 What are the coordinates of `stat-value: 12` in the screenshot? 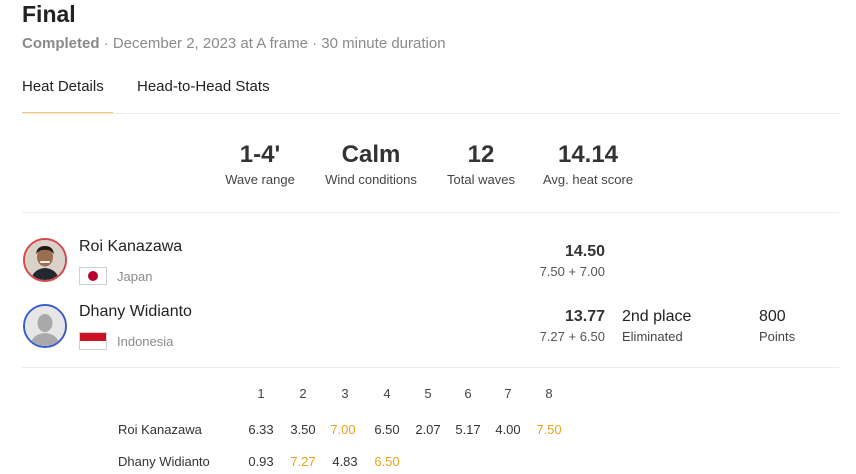 It's located at (481, 154).